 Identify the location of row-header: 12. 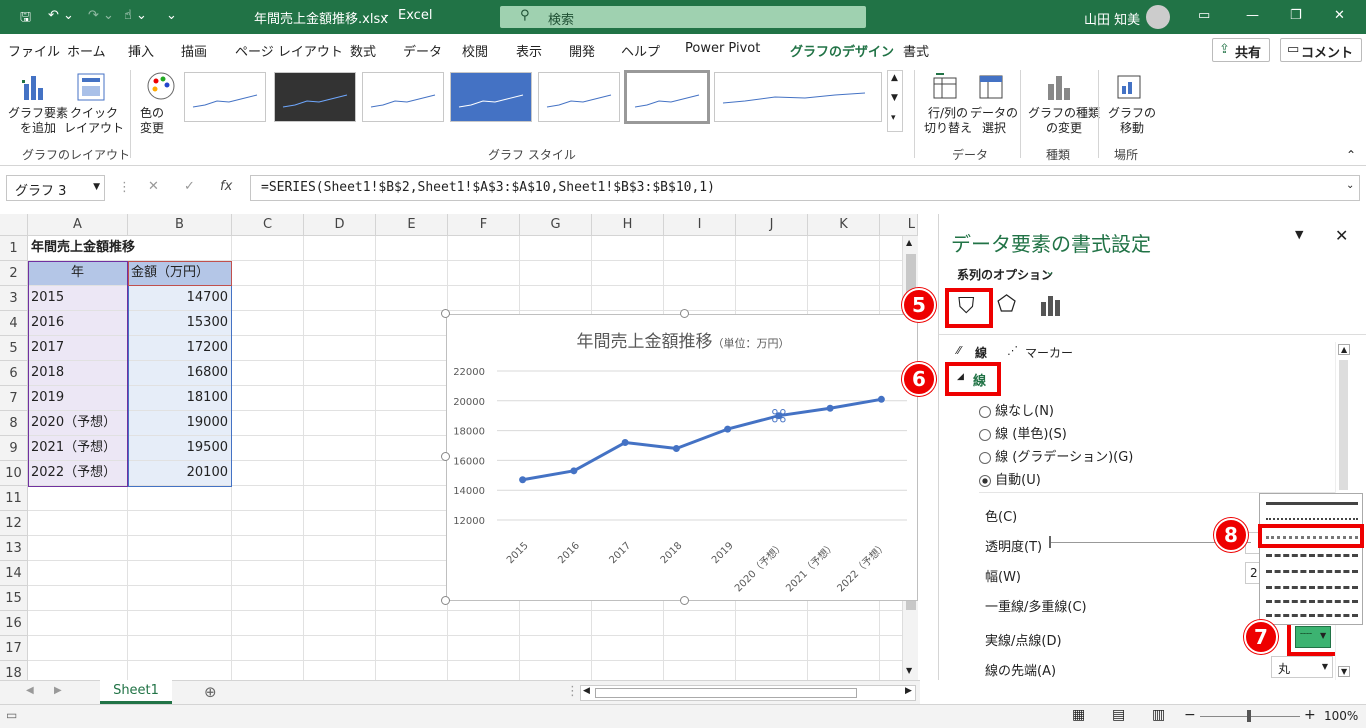
(14, 523).